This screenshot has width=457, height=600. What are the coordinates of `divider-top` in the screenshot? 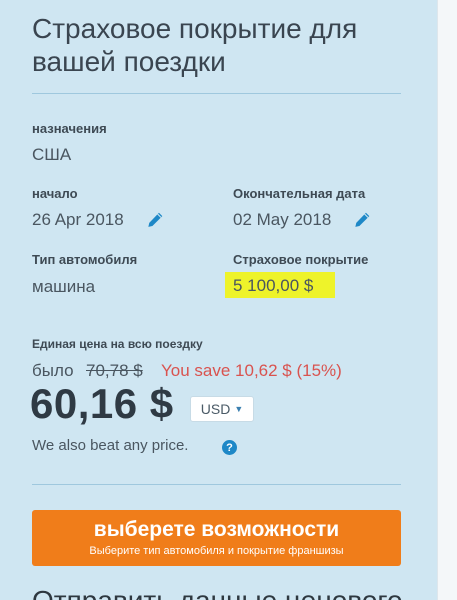 It's located at (216, 93).